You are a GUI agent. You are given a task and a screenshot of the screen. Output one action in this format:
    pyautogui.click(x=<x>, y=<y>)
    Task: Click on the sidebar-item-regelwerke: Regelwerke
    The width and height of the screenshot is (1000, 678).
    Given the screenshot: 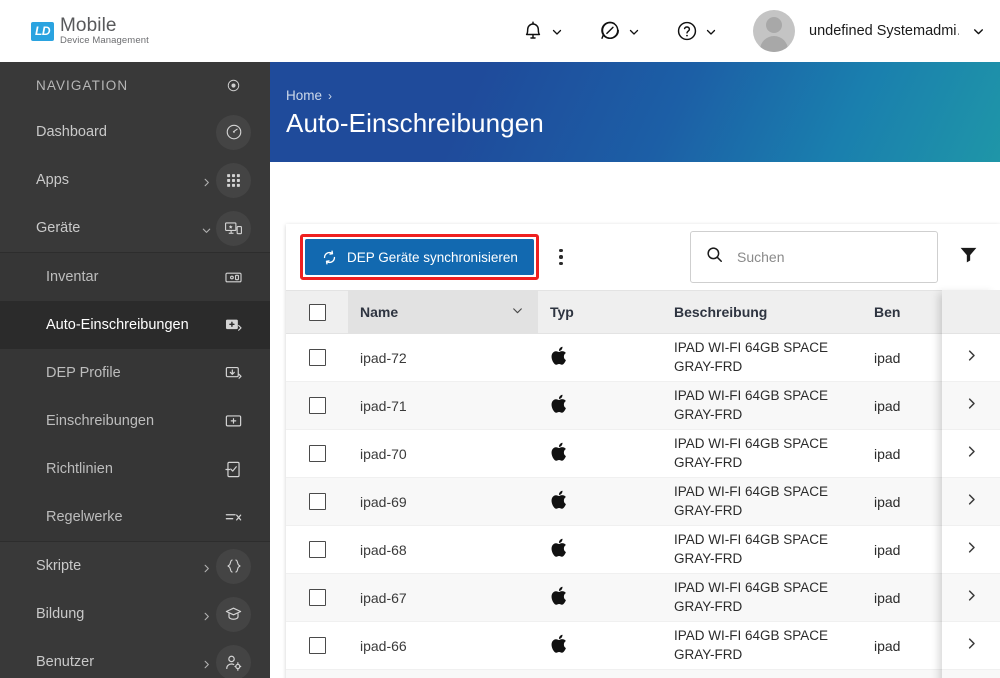 What is the action you would take?
    pyautogui.click(x=135, y=517)
    